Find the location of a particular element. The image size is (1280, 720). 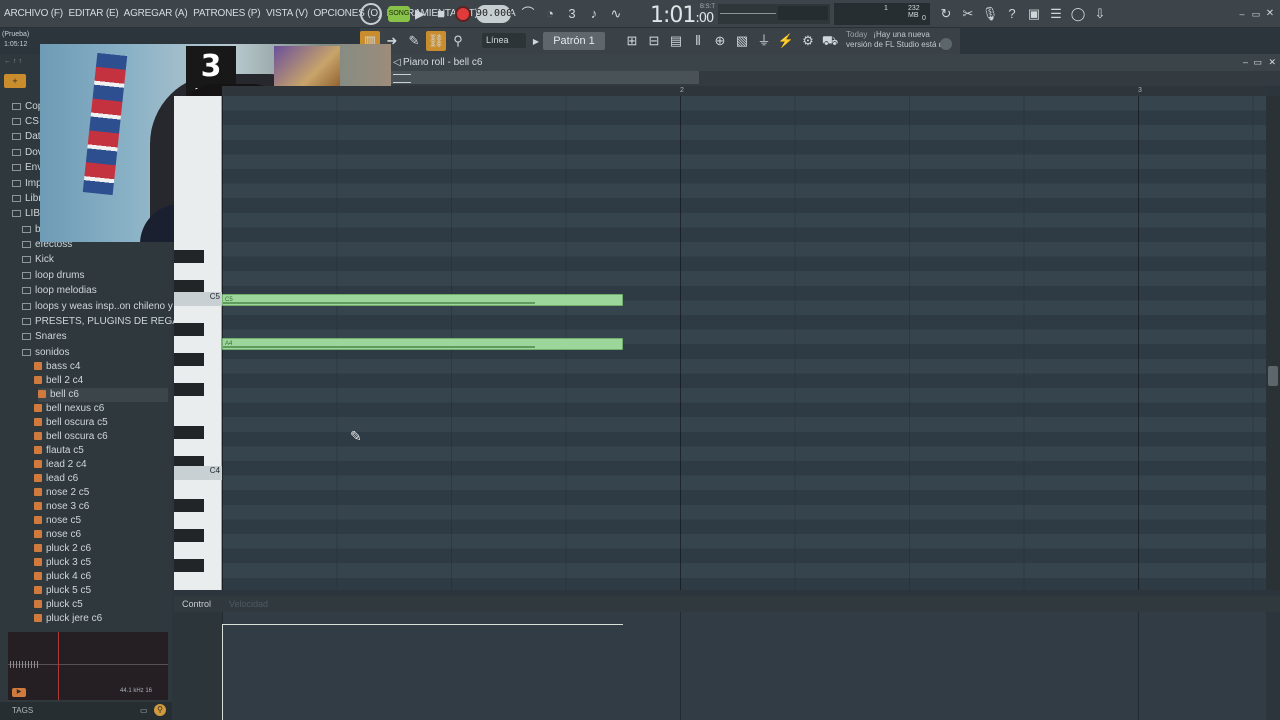

key-c5: C5 is located at coordinates (198, 299).